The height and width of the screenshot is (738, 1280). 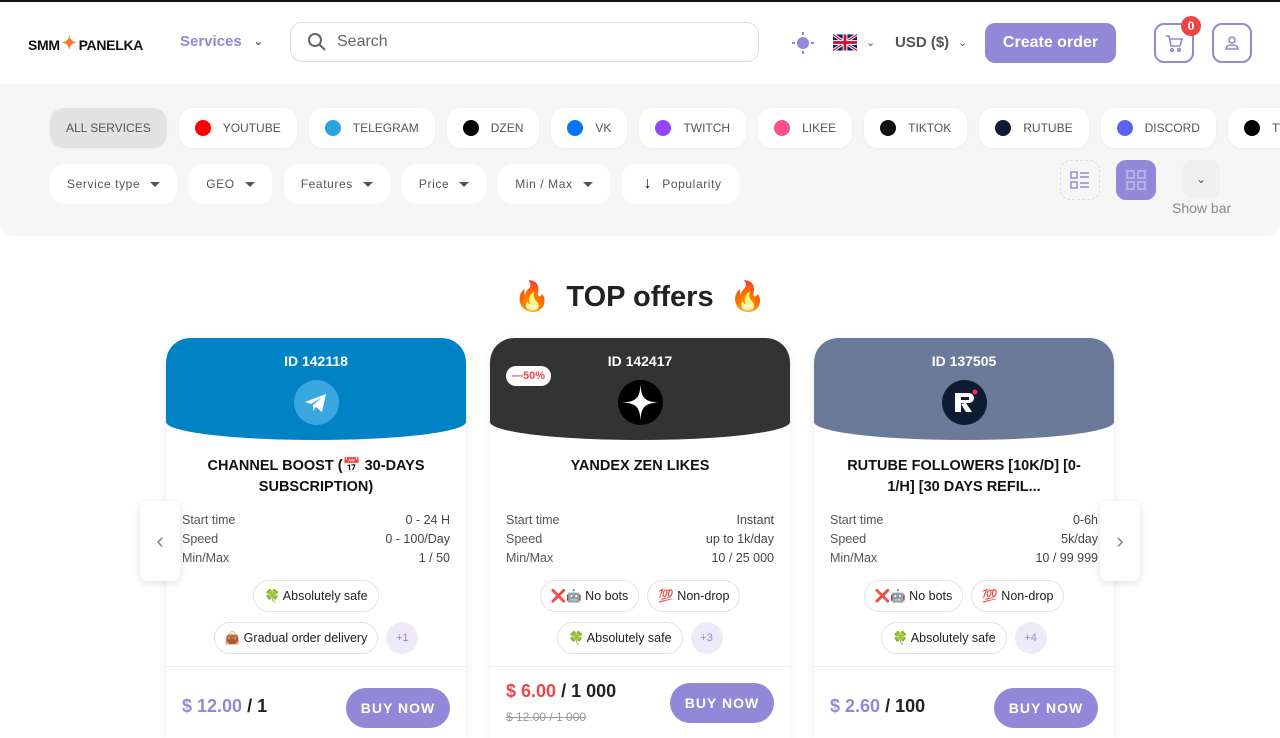 I want to click on offer-id: ID 142417, so click(x=640, y=361).